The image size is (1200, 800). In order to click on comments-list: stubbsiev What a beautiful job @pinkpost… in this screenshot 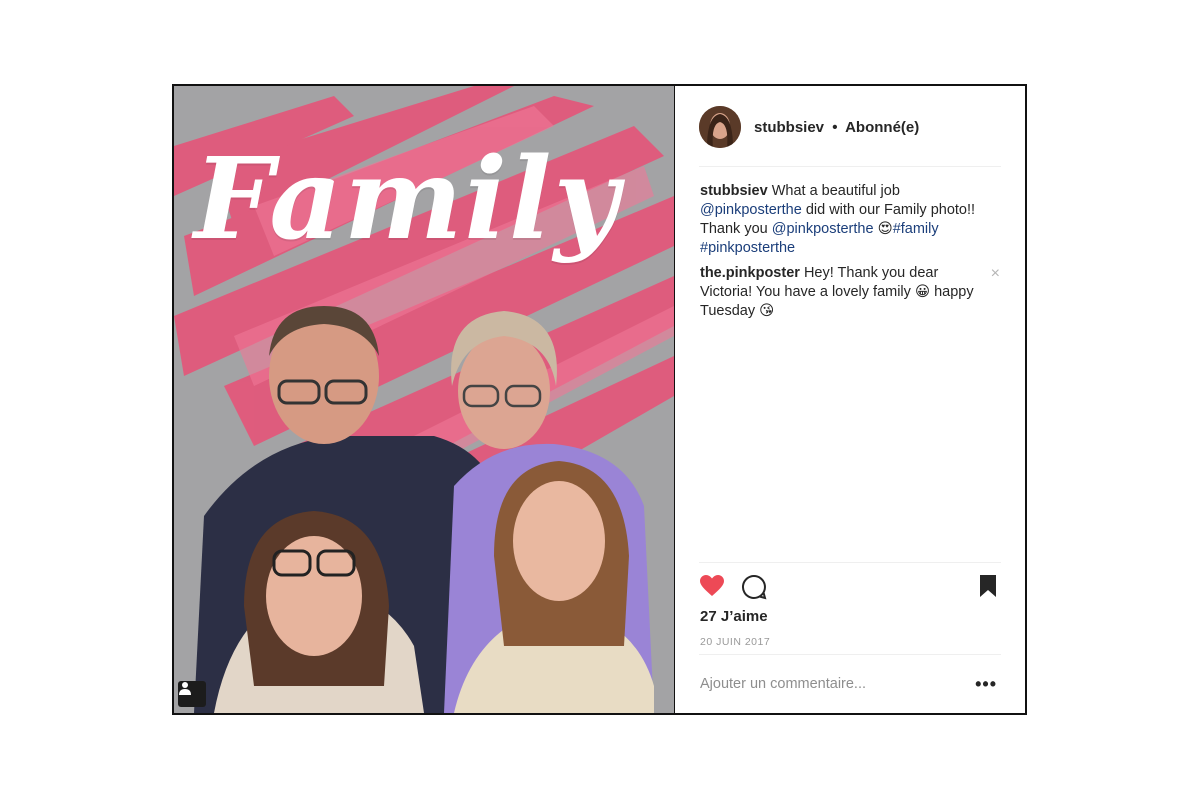, I will do `click(850, 254)`.